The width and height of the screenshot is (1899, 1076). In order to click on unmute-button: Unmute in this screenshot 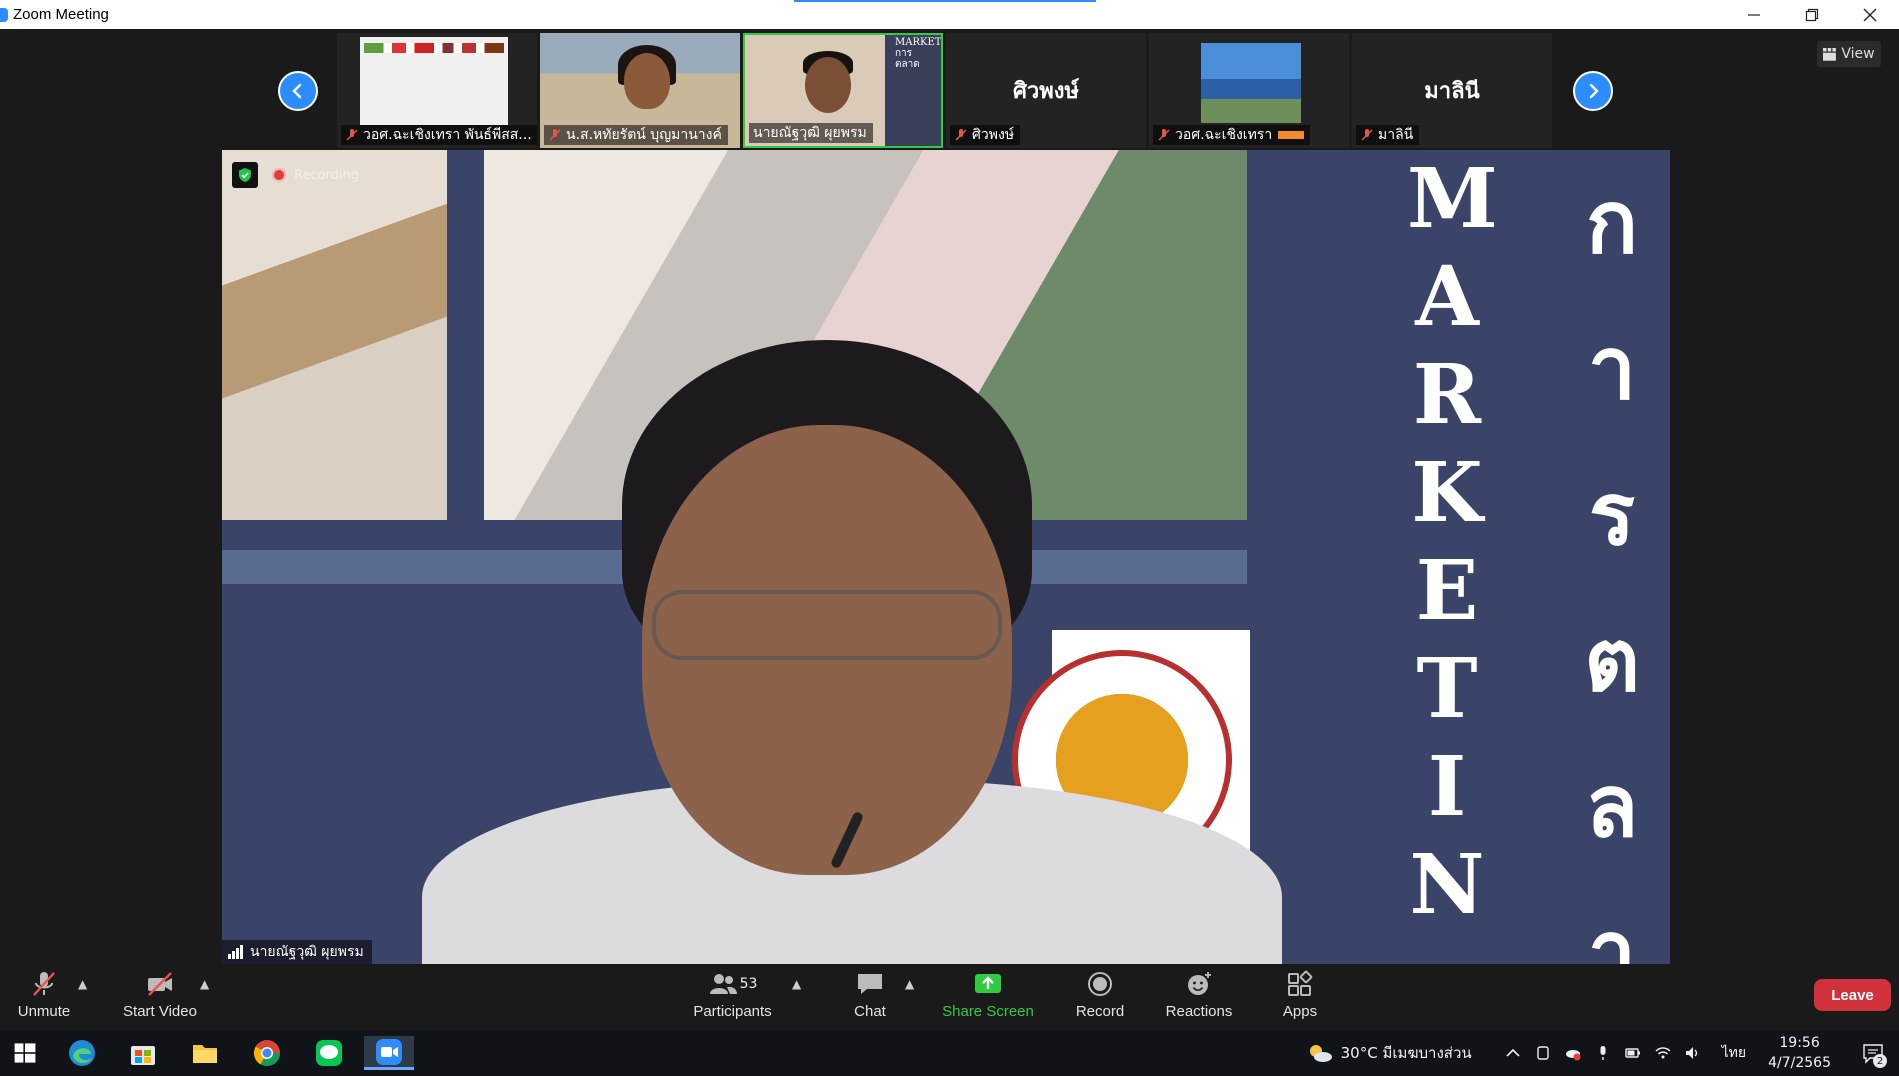, I will do `click(44, 997)`.